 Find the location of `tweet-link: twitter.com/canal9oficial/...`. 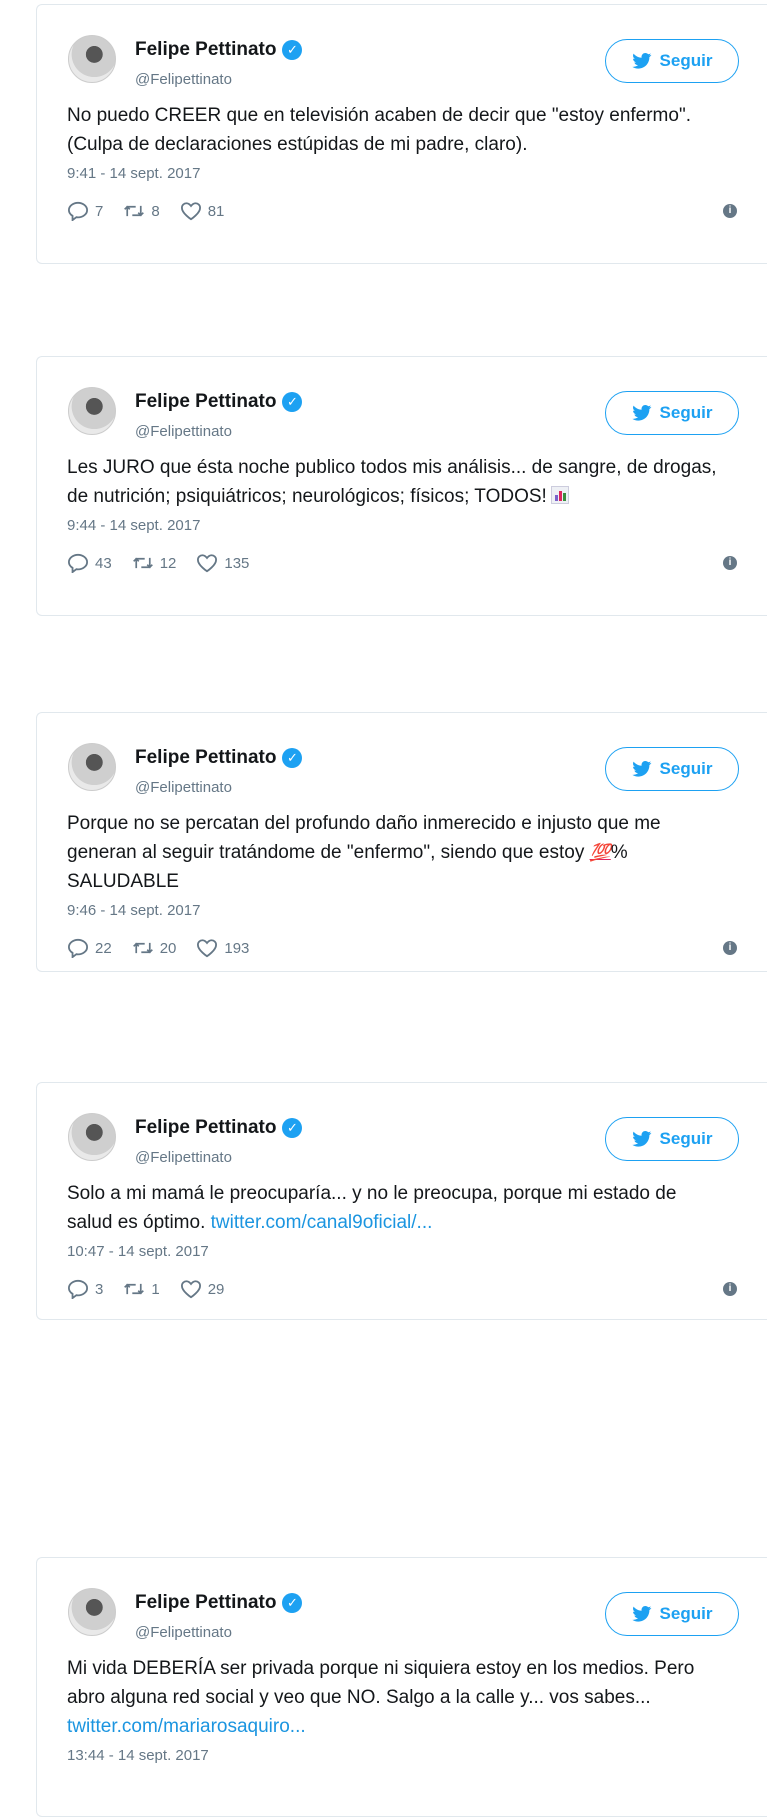

tweet-link: twitter.com/canal9oficial/... is located at coordinates (322, 1222).